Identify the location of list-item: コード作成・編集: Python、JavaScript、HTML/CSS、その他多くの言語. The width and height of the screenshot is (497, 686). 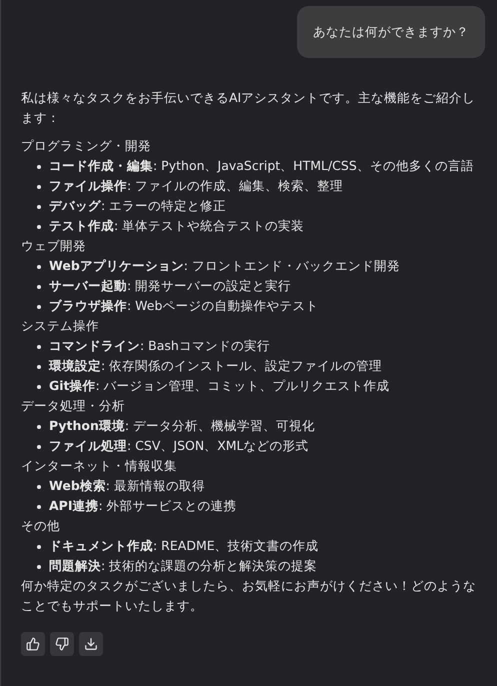
(261, 166).